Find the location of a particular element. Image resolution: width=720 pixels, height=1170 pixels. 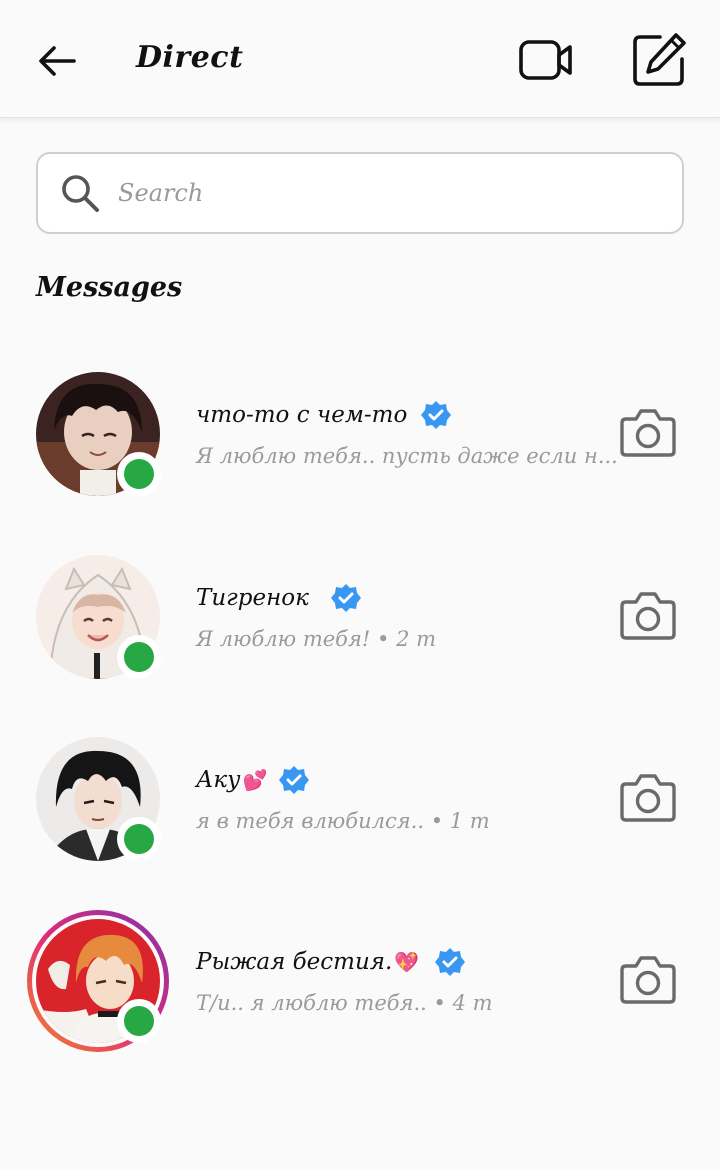

compose-icon is located at coordinates (659, 59).